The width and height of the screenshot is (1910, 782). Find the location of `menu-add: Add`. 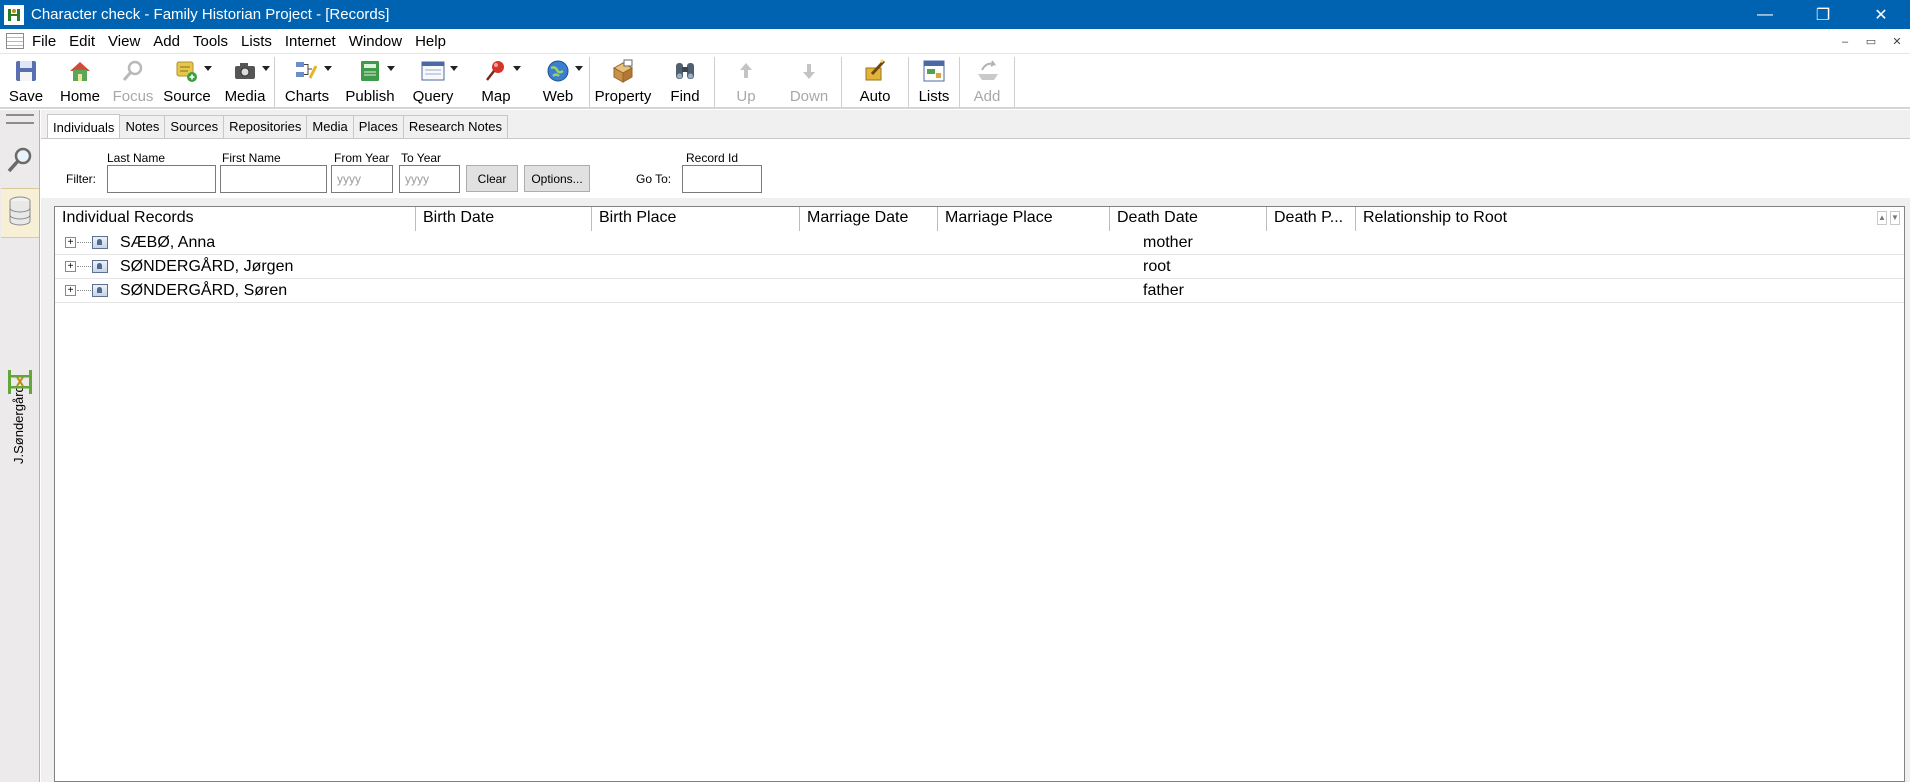

menu-add: Add is located at coordinates (166, 41).